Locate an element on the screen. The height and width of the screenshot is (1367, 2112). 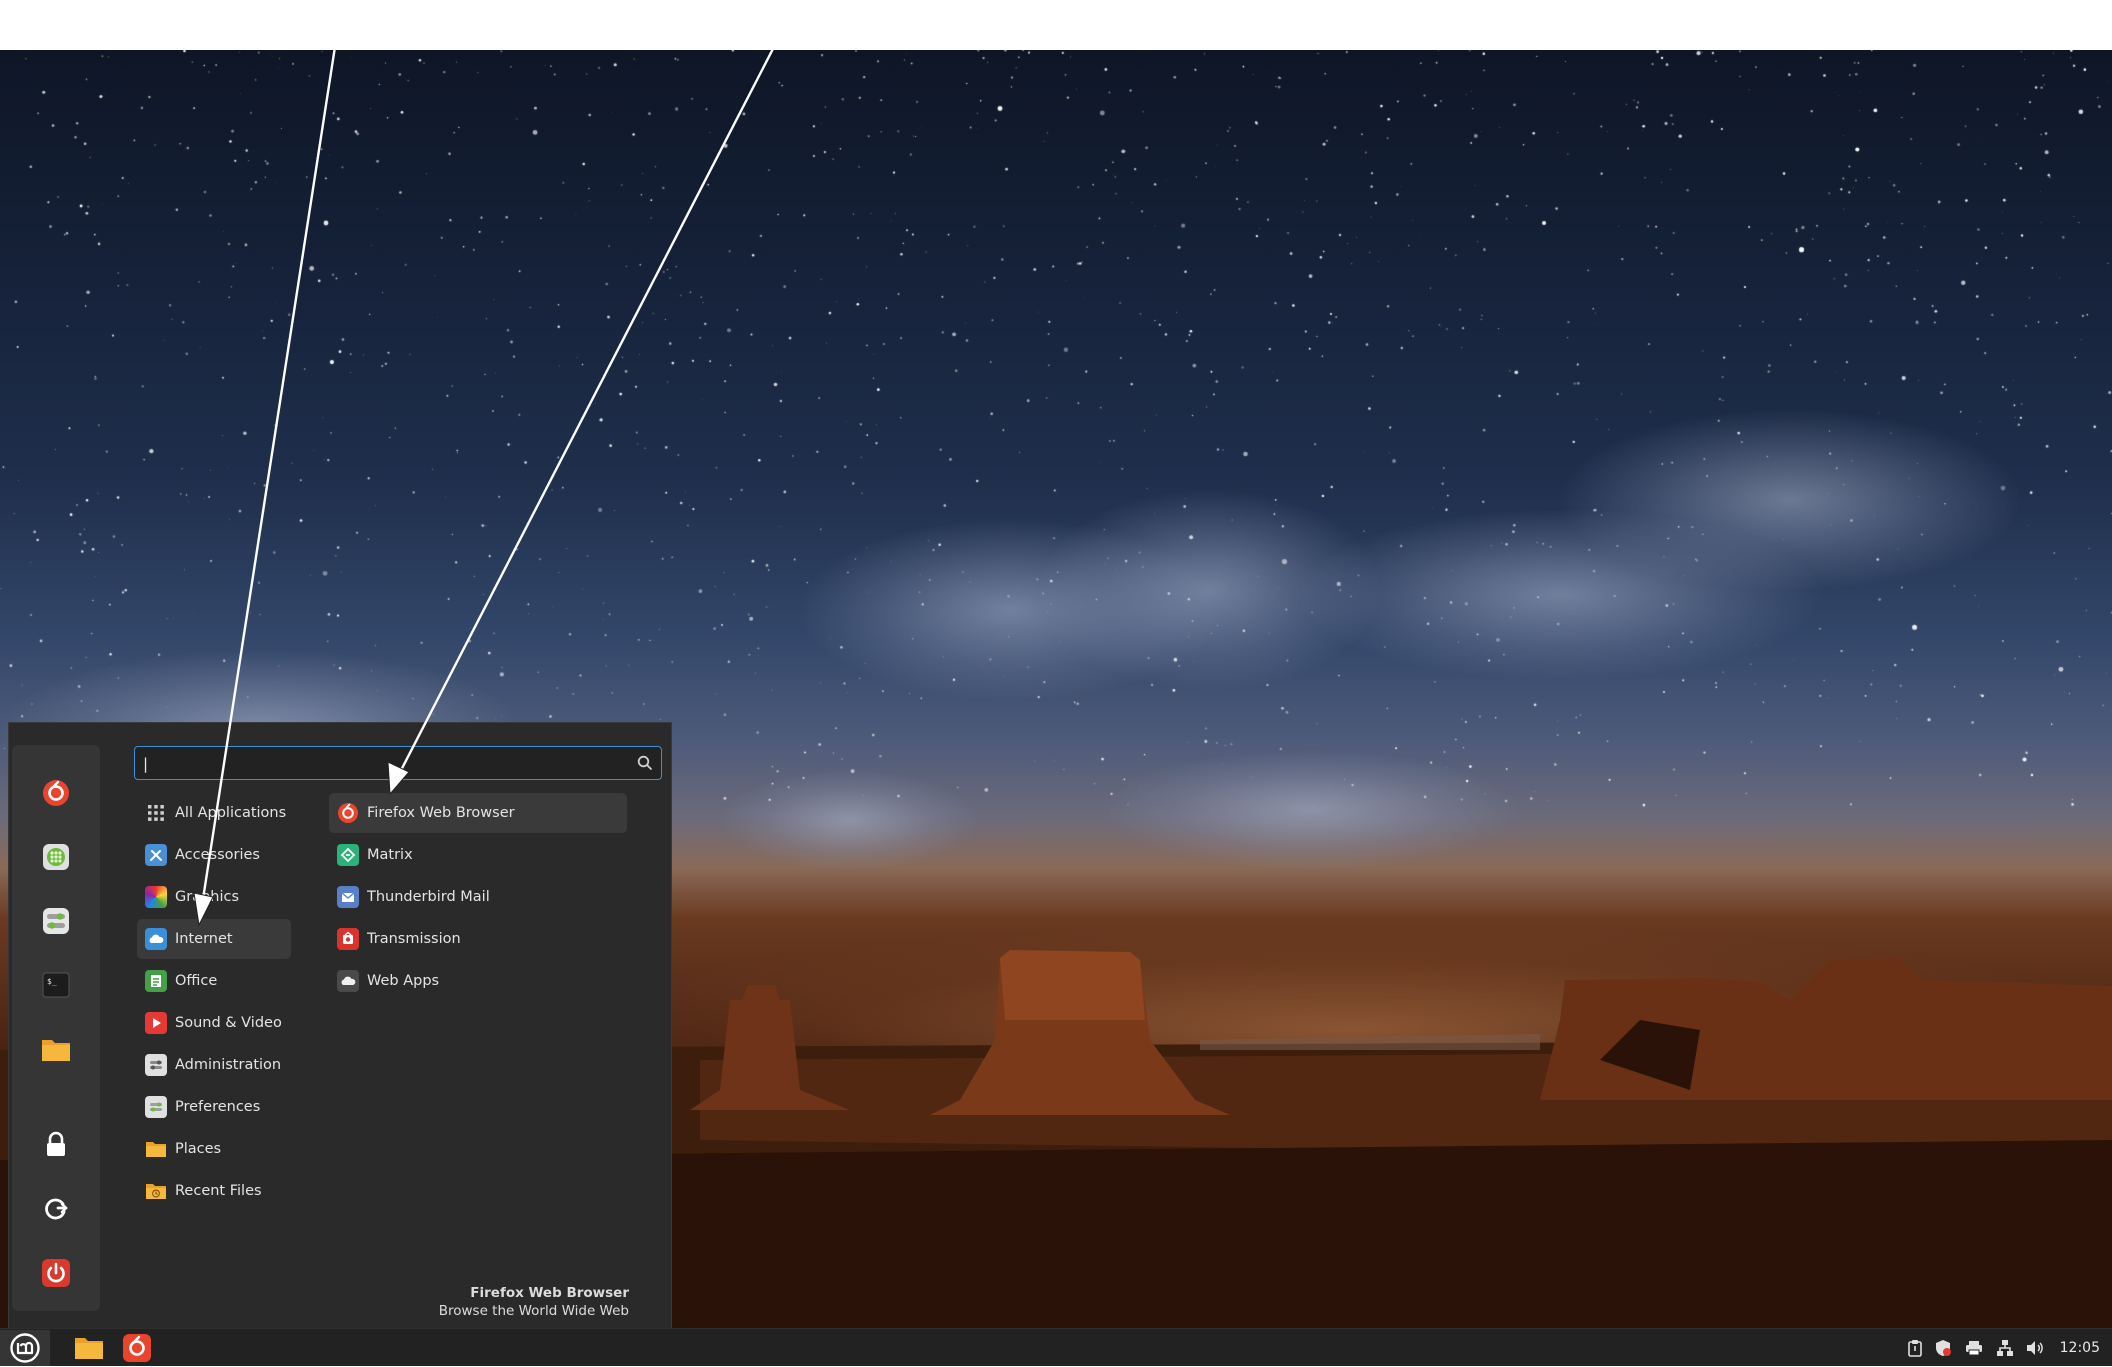
linux-mint-logo-icon is located at coordinates (25, 1348).